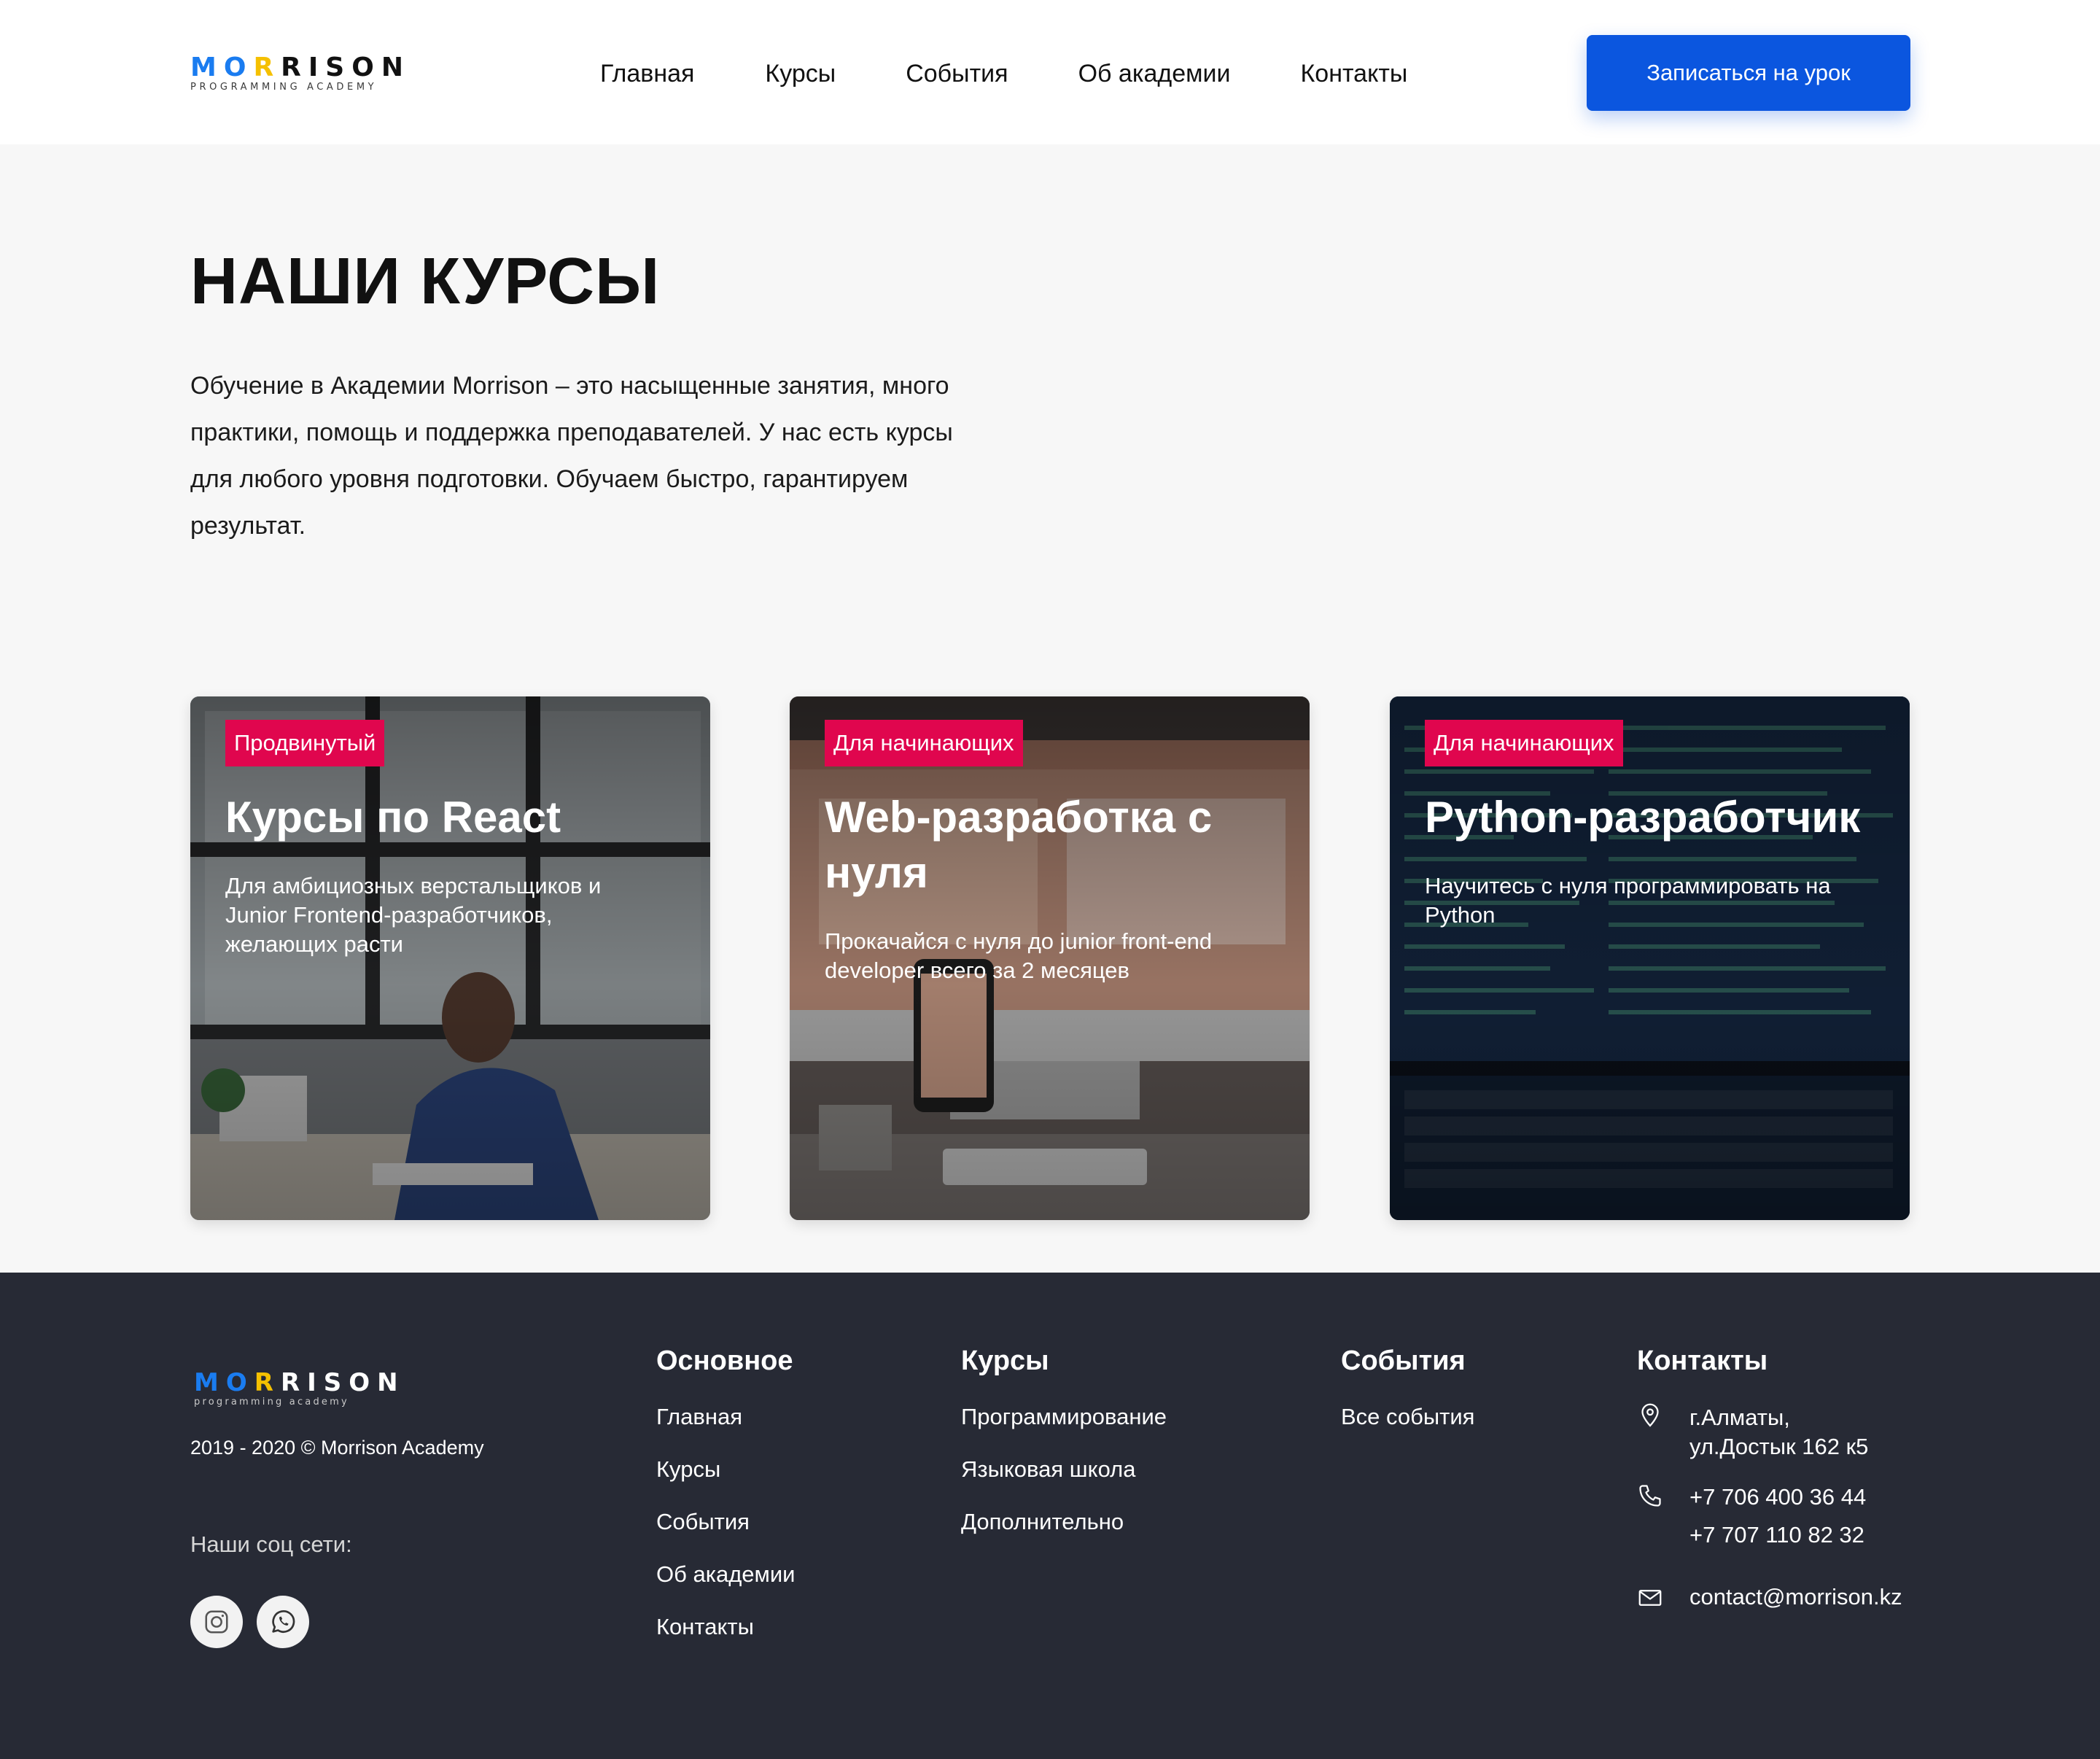 This screenshot has width=2100, height=1759. I want to click on footer-link-home: Главная, so click(699, 1417).